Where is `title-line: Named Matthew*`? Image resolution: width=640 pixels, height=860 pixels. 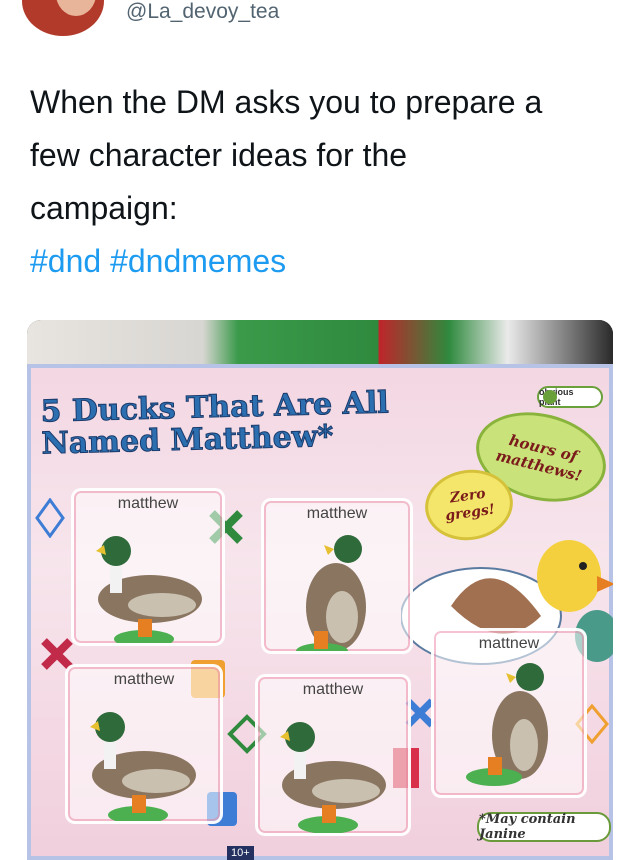
title-line: Named Matthew* is located at coordinates (188, 440).